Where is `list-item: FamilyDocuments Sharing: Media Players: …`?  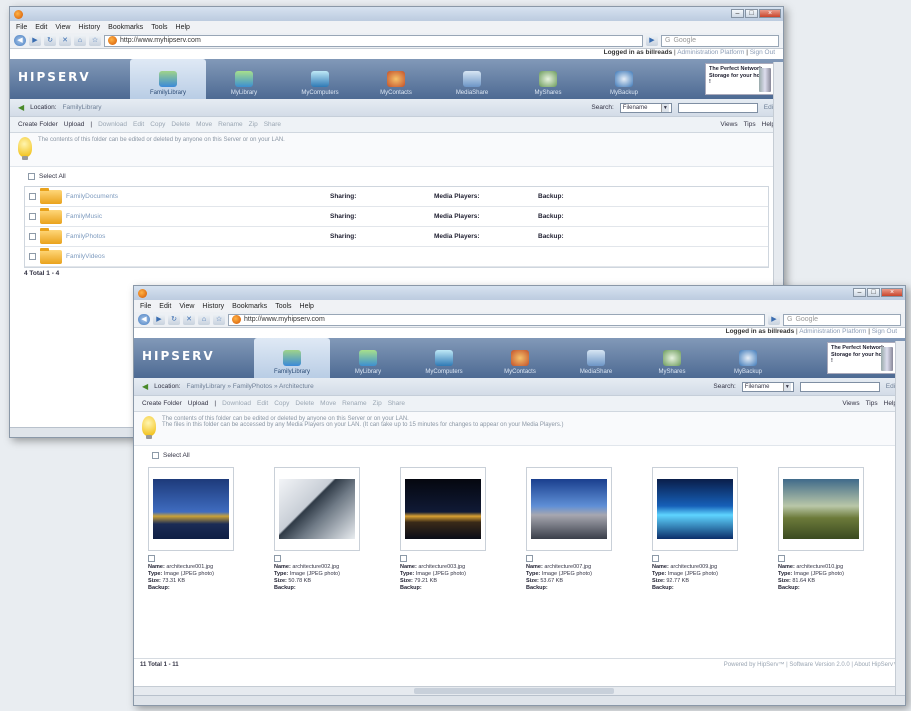 list-item: FamilyDocuments Sharing: Media Players: … is located at coordinates (396, 197).